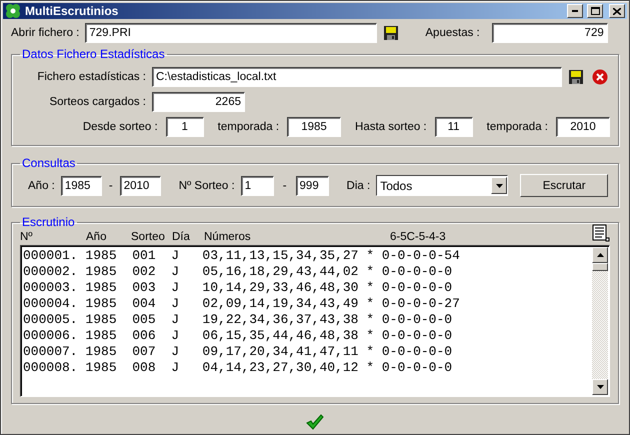  What do you see at coordinates (237, 368) in the screenshot?
I see `result-row: 000008. 1985 008 J 04,14,23,27,30,40,12 * 0-0-0-0-0` at bounding box center [237, 368].